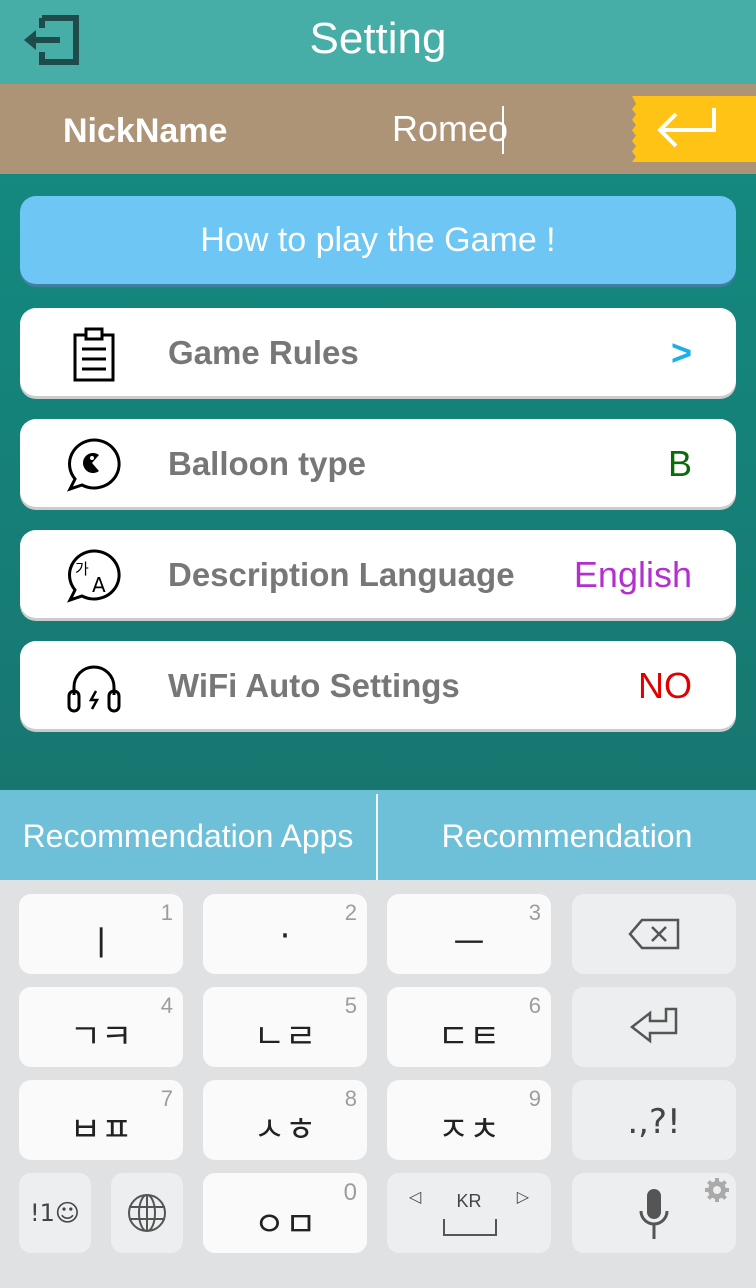 The image size is (756, 1288). I want to click on key-4: 4 ㄱㅋ, so click(101, 1027).